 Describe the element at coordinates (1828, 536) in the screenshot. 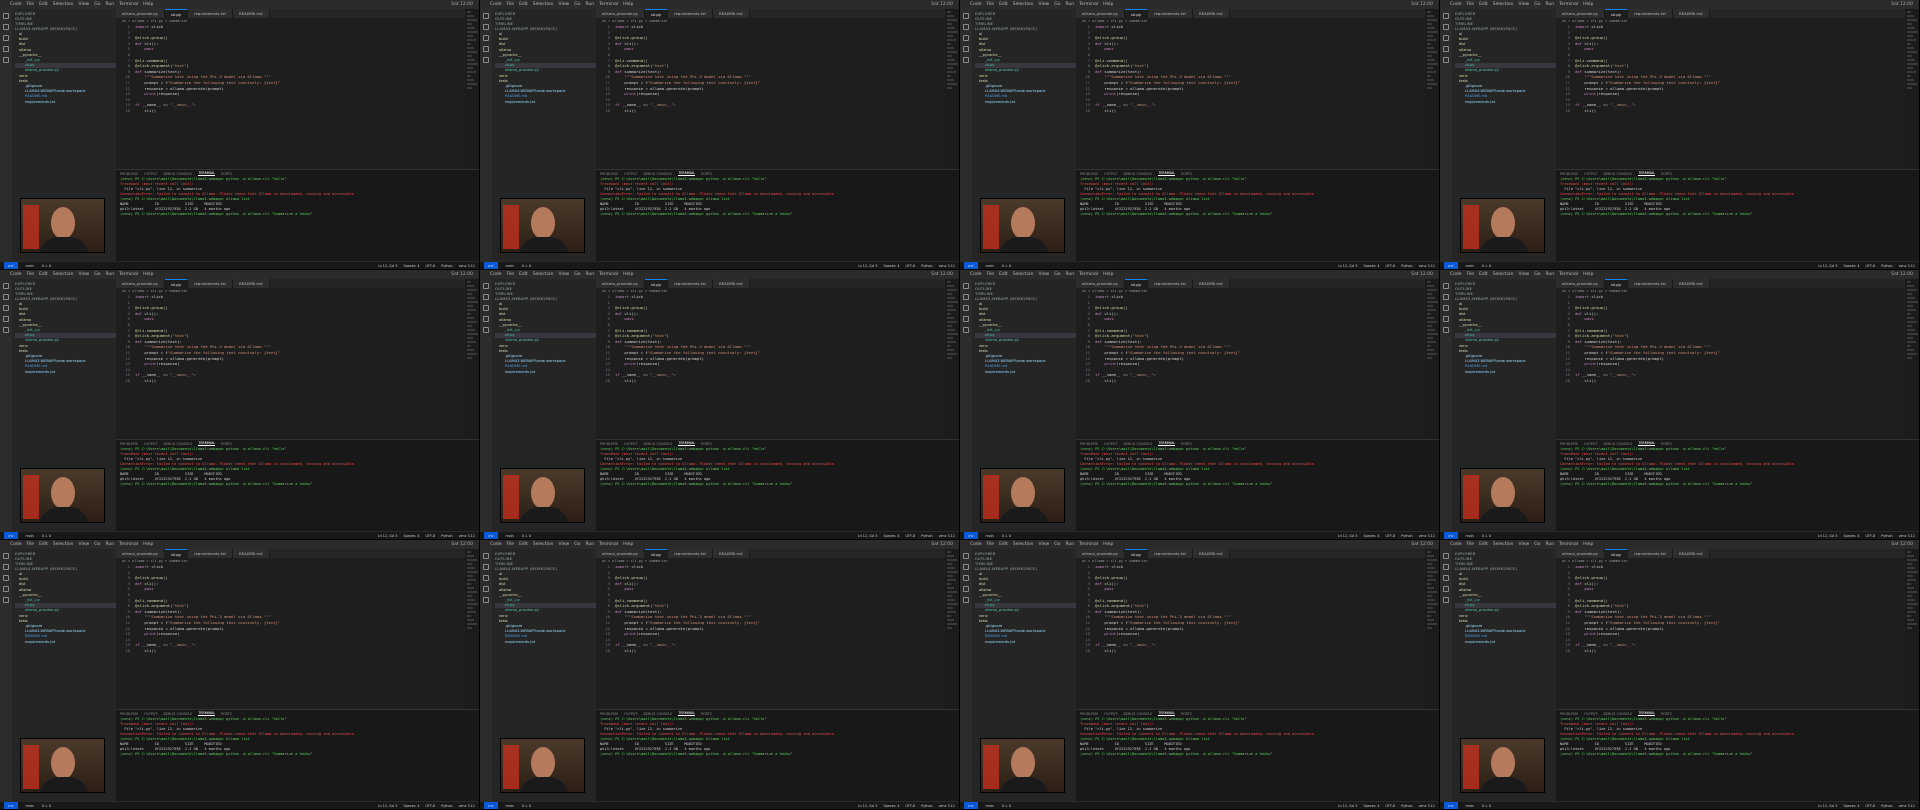

I see `cursor-position: Ln 12, Col 5` at that location.